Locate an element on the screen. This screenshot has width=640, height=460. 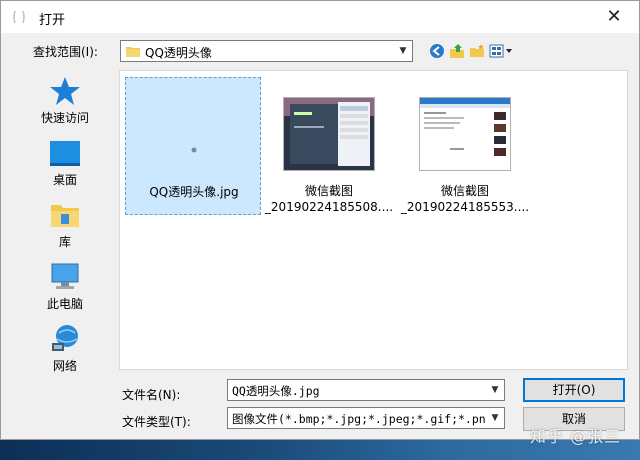
toolbar is located at coordinates (471, 51).